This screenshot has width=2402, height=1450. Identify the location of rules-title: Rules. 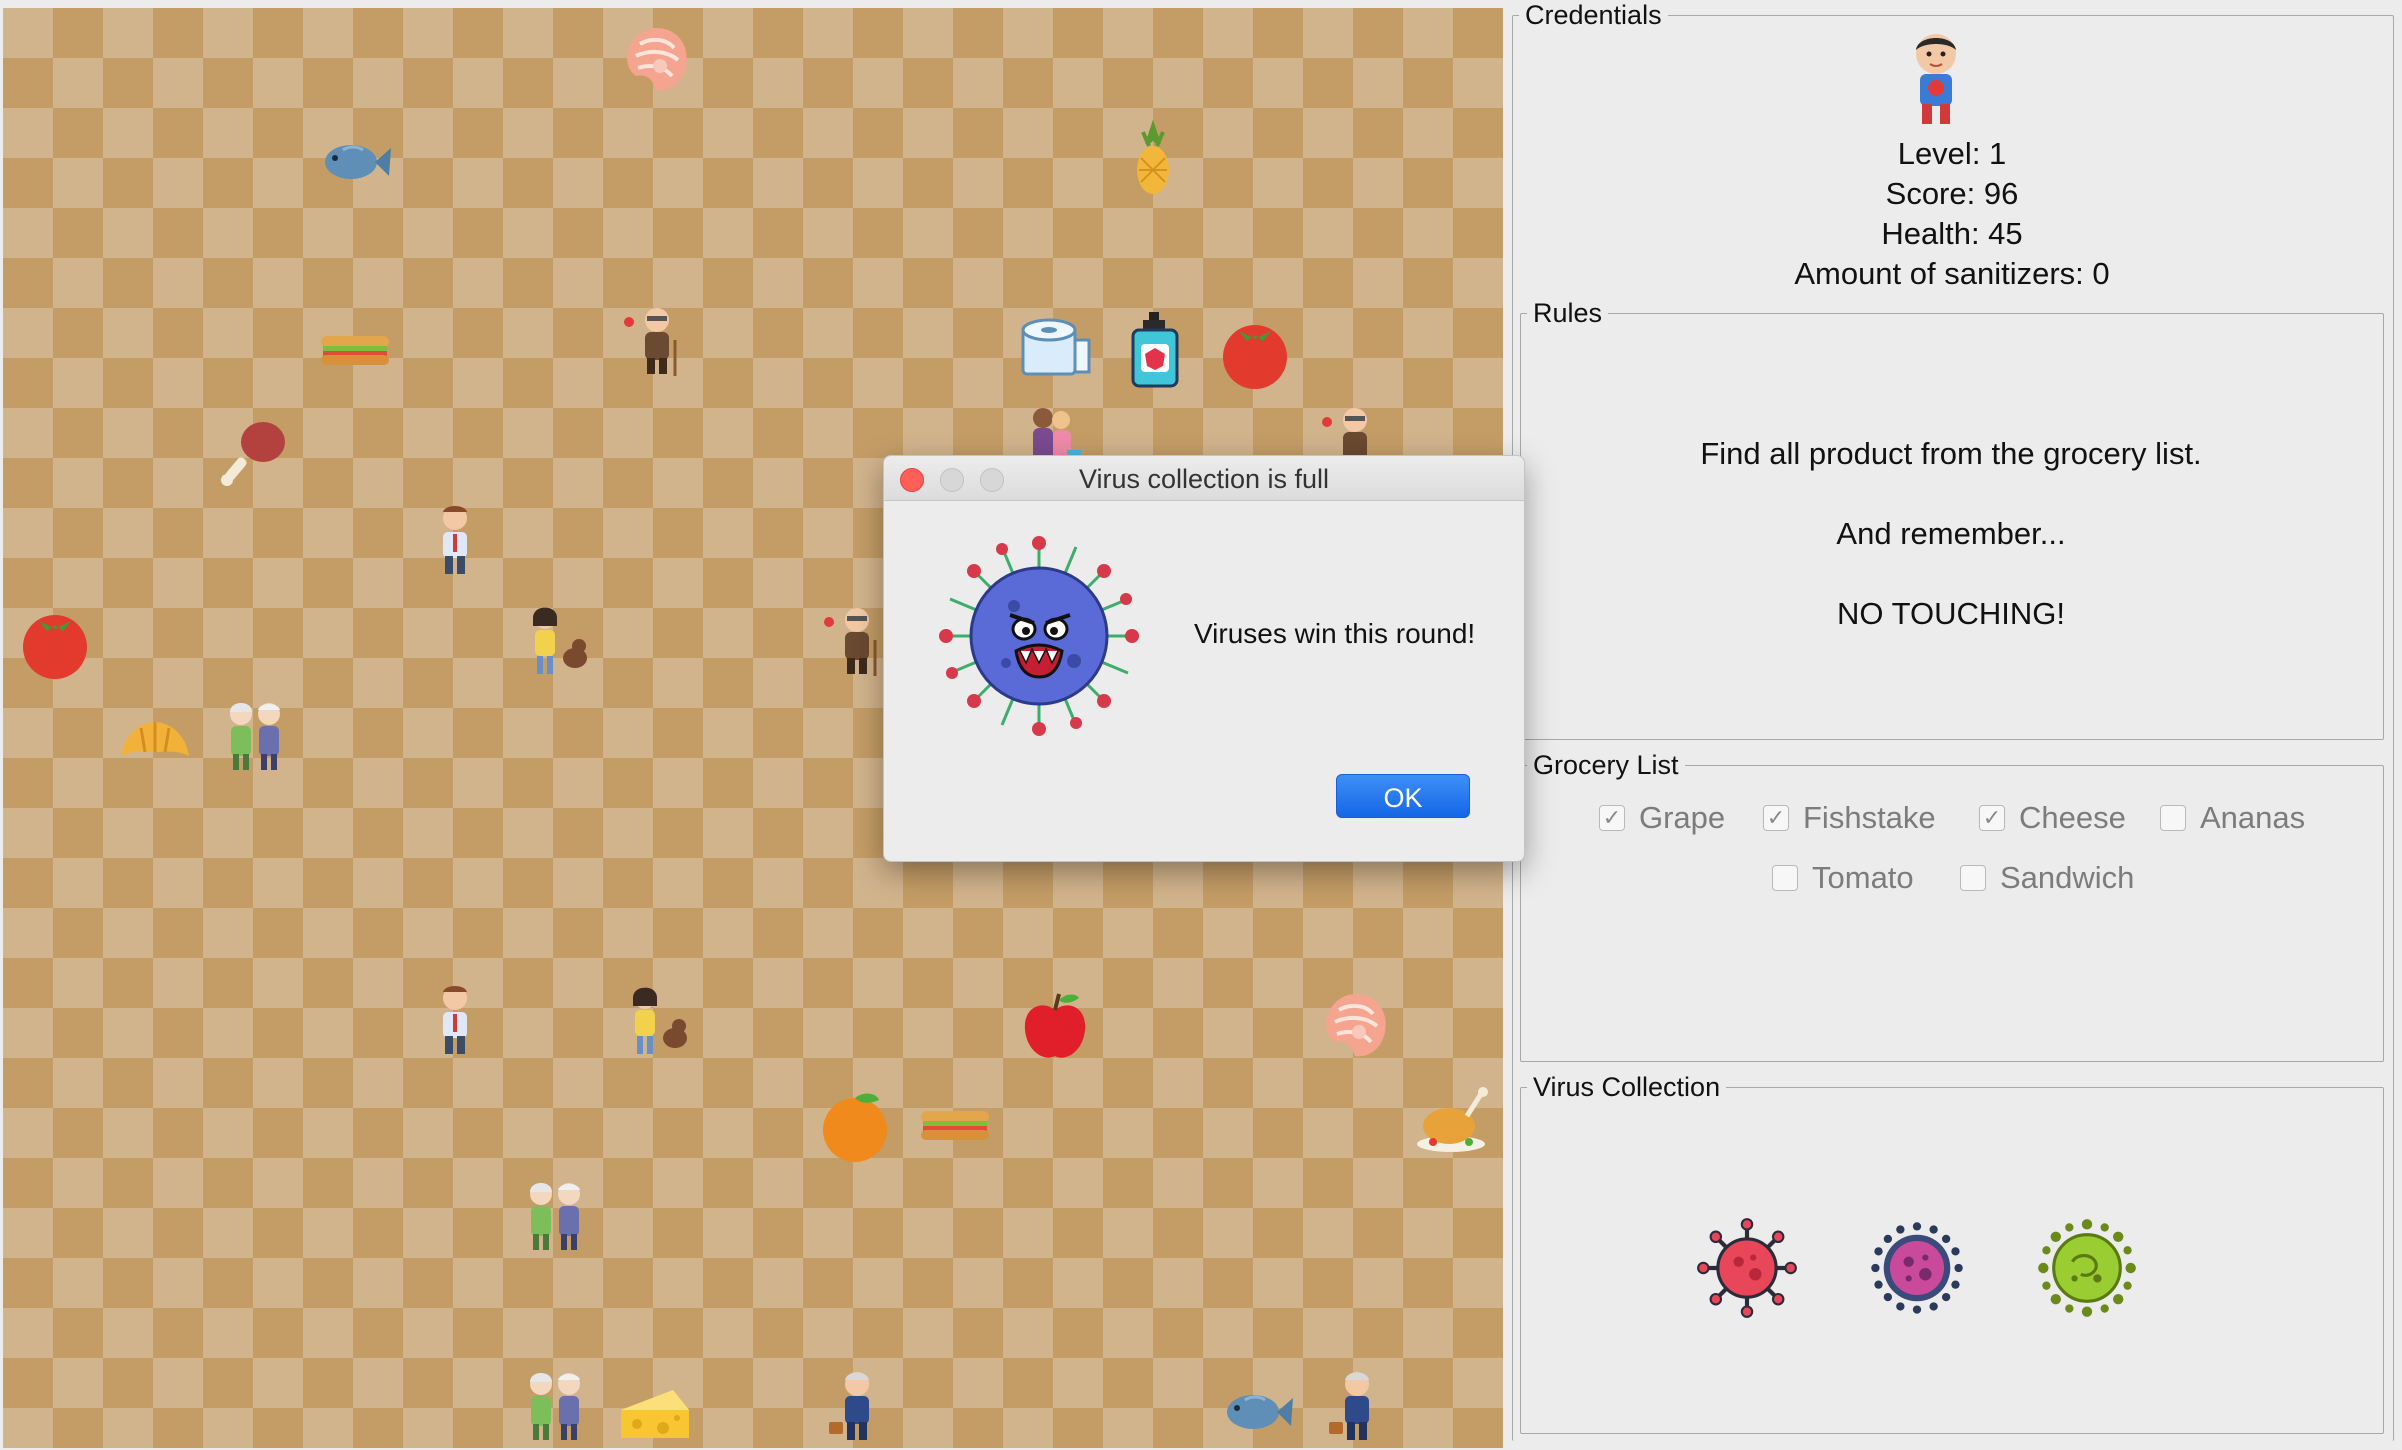
(1568, 313).